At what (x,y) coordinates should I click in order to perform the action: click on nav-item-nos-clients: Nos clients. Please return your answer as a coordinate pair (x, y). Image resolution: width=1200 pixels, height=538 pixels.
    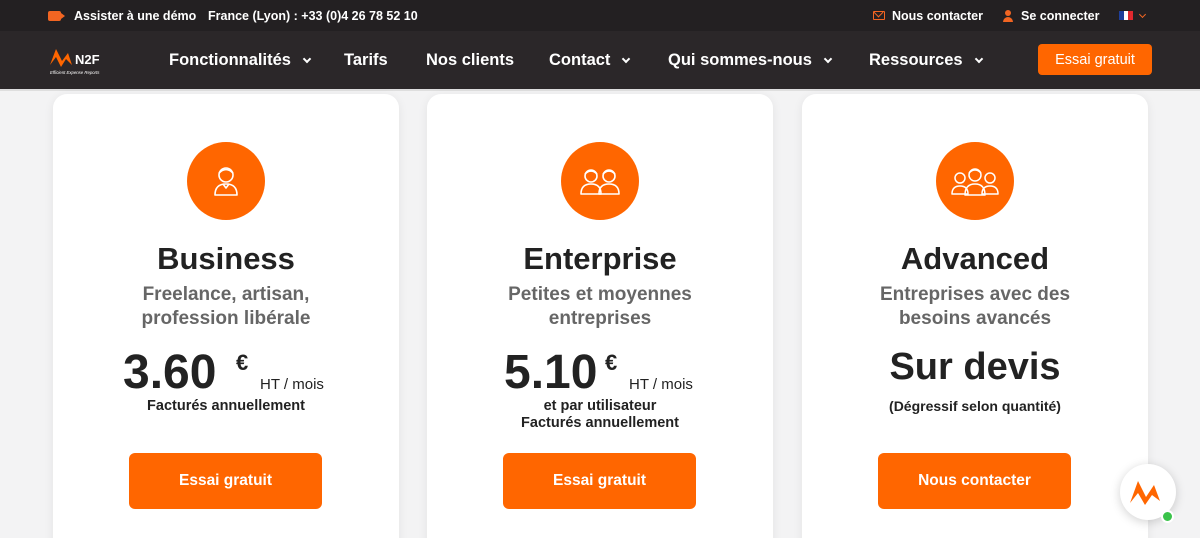
    Looking at the image, I should click on (470, 60).